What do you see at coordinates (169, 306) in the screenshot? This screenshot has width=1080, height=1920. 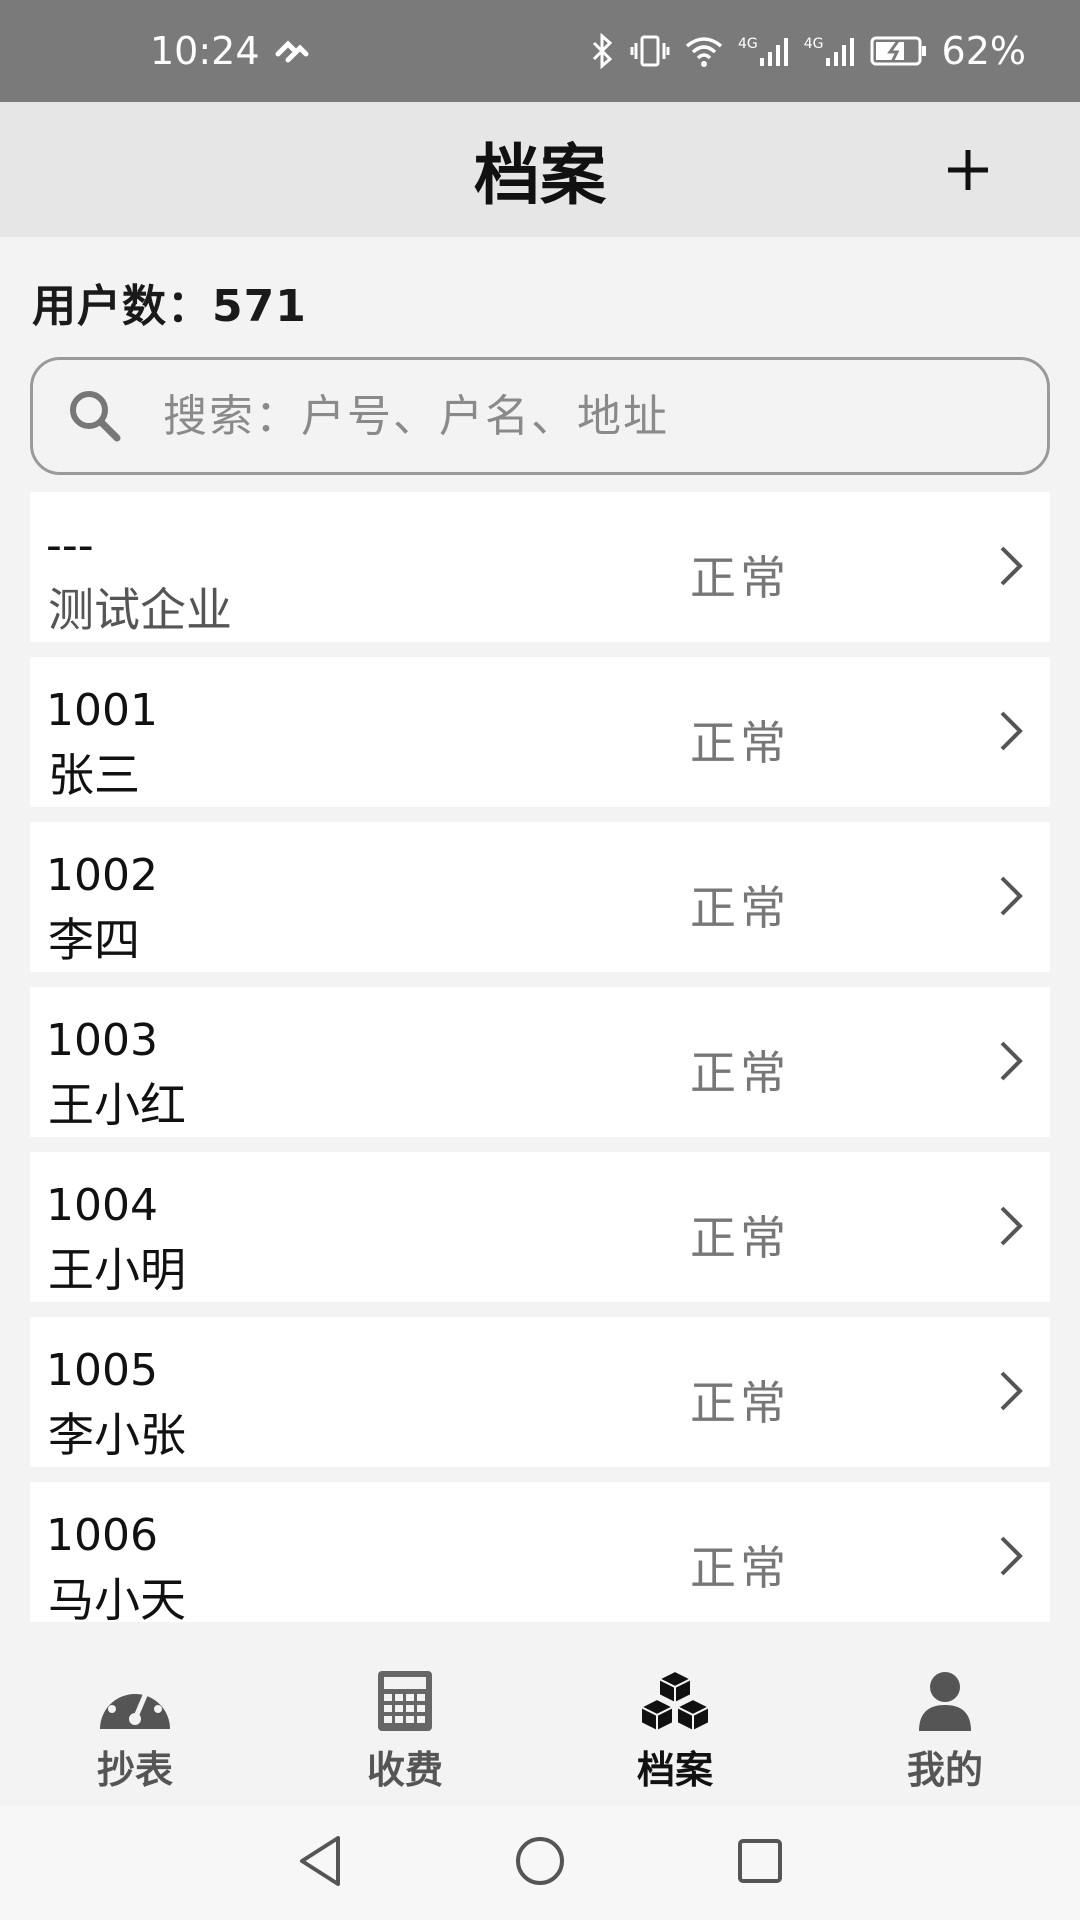 I see `user-count: 用户数：571` at bounding box center [169, 306].